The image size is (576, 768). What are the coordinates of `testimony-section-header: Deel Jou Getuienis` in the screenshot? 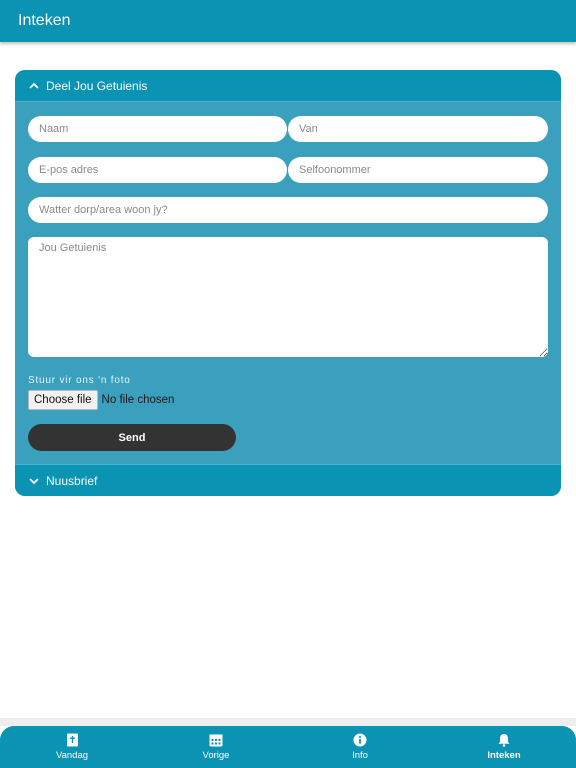 It's located at (288, 86).